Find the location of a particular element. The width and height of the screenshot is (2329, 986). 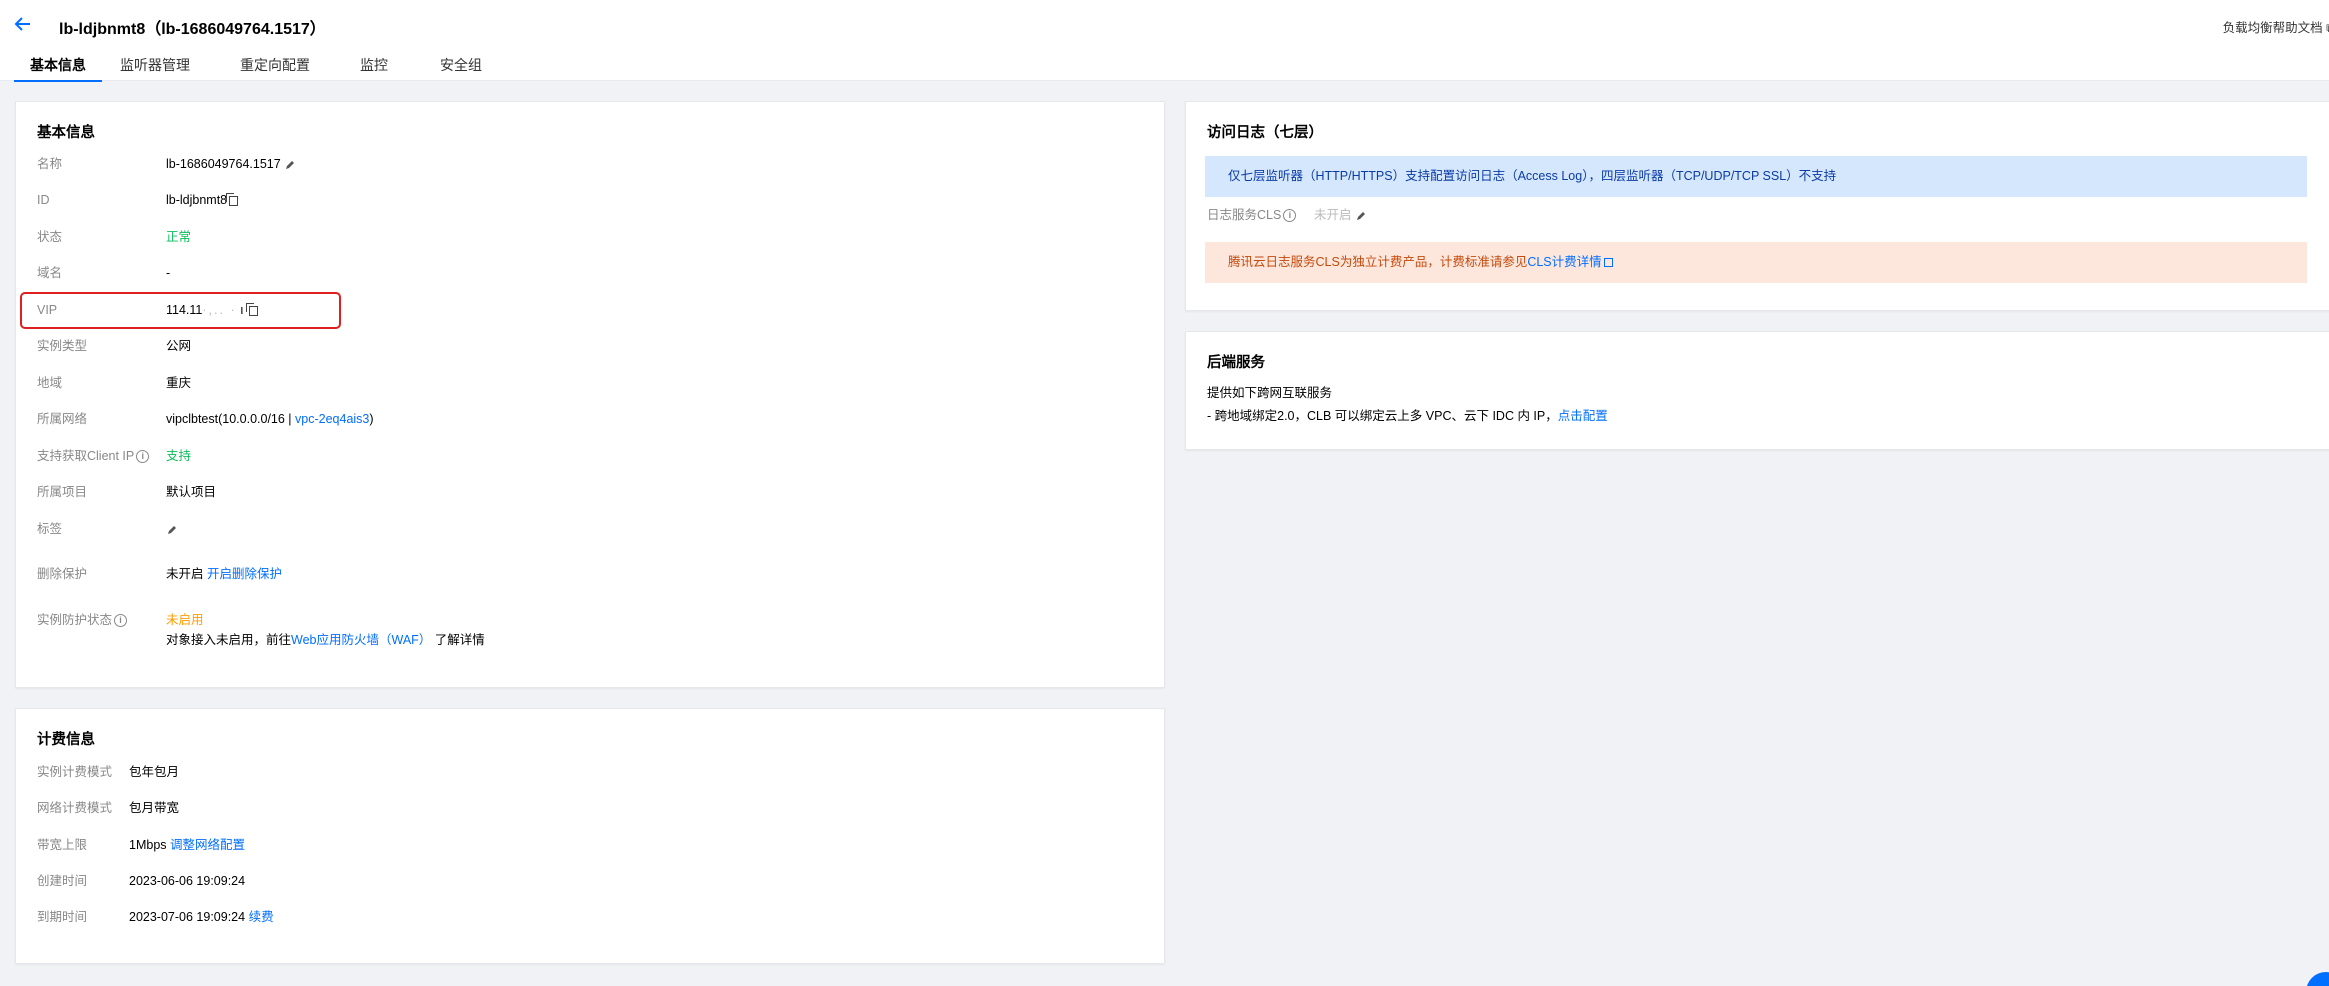

vip-masked: ·,.. · is located at coordinates (219, 310).